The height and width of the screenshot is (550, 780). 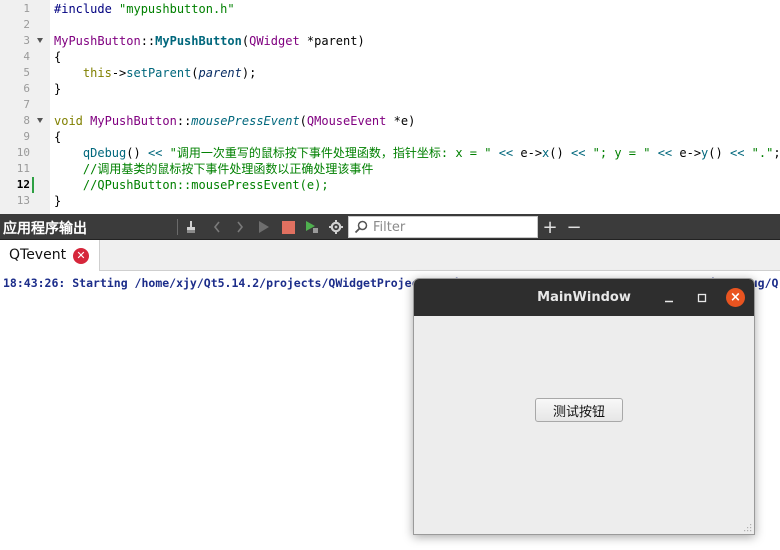 What do you see at coordinates (560, 153) in the screenshot?
I see `code-token: ()` at bounding box center [560, 153].